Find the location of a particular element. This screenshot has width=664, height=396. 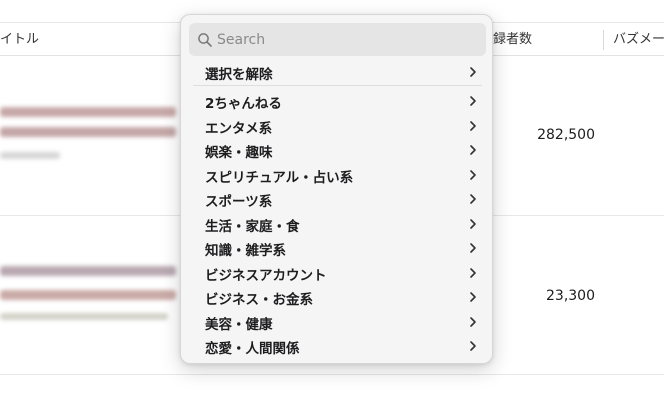

search-field is located at coordinates (337, 39).